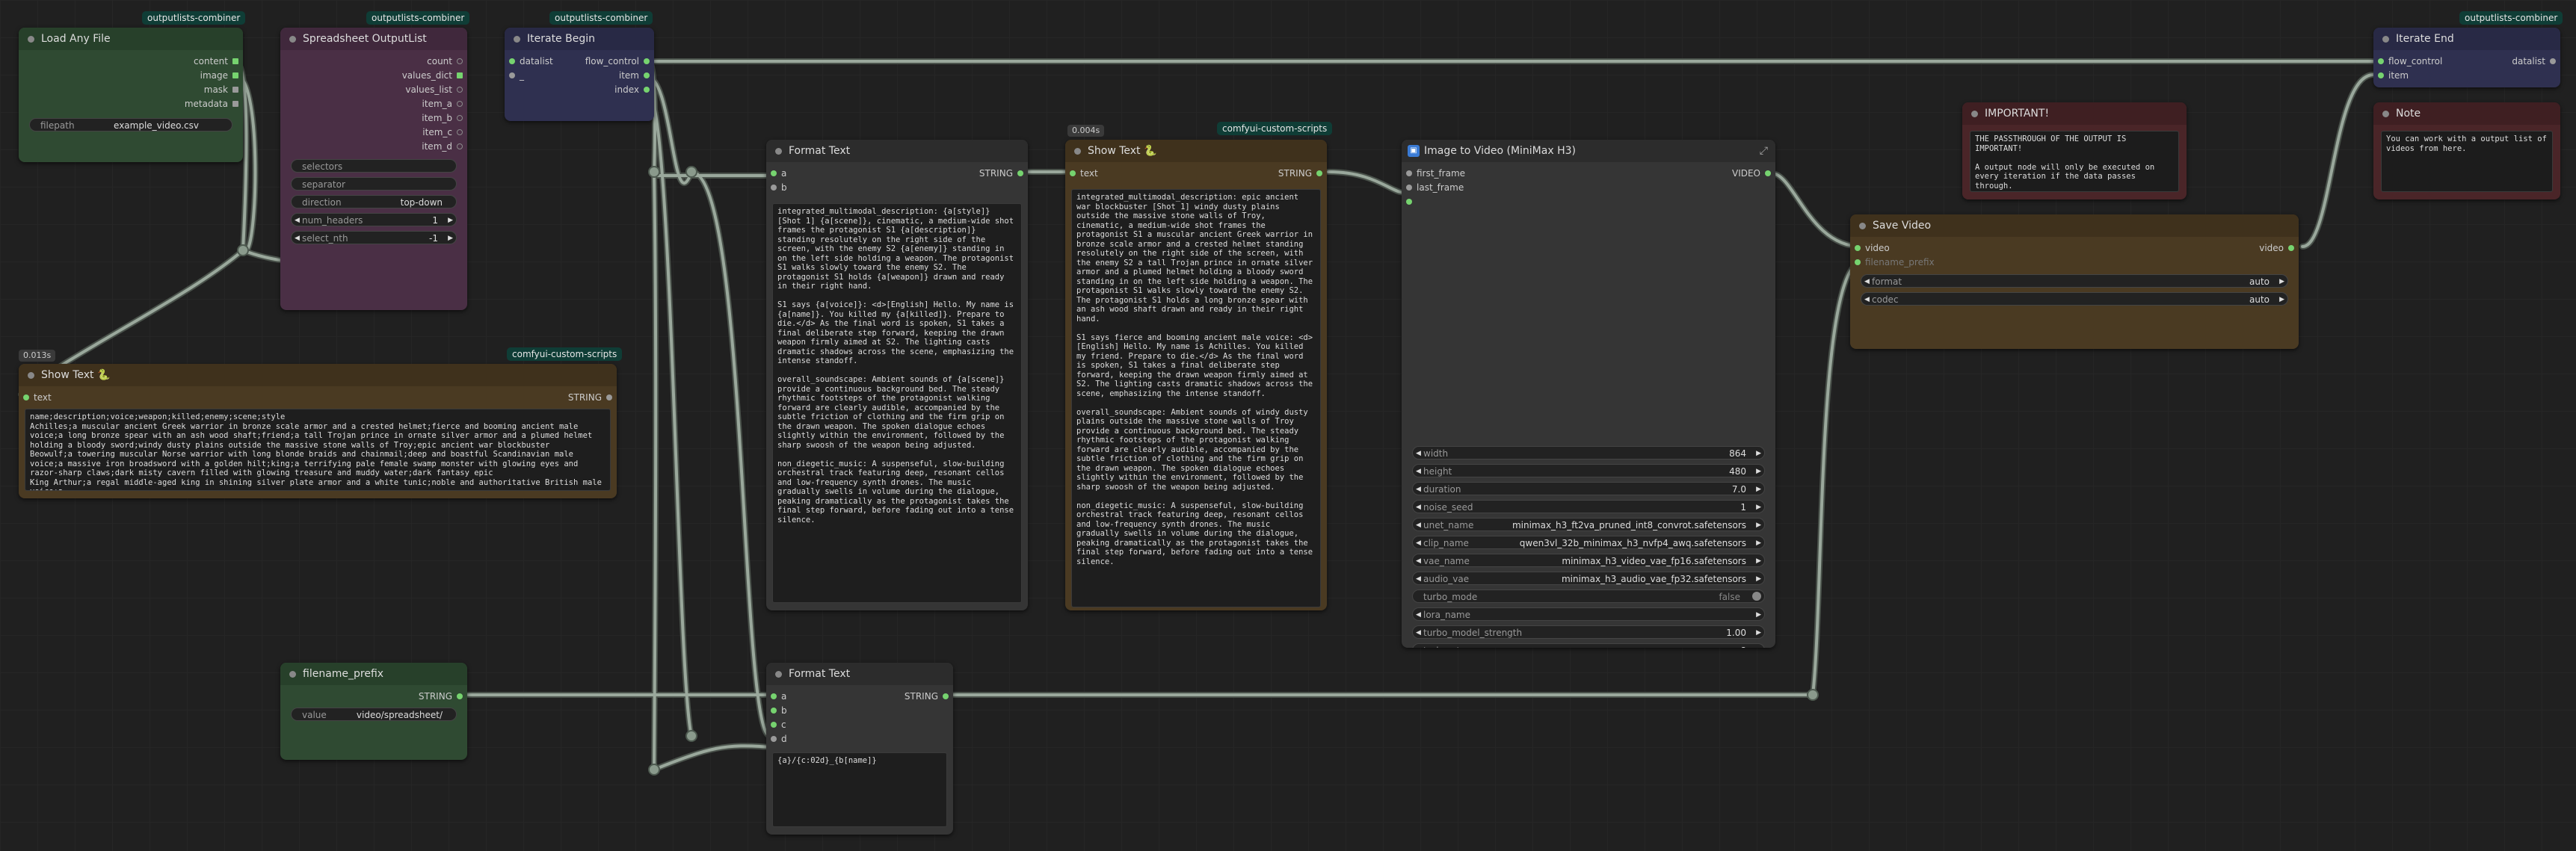 The image size is (2576, 851). I want to click on iterate-end-node: Iterate End flow_control item datalist, so click(2466, 57).